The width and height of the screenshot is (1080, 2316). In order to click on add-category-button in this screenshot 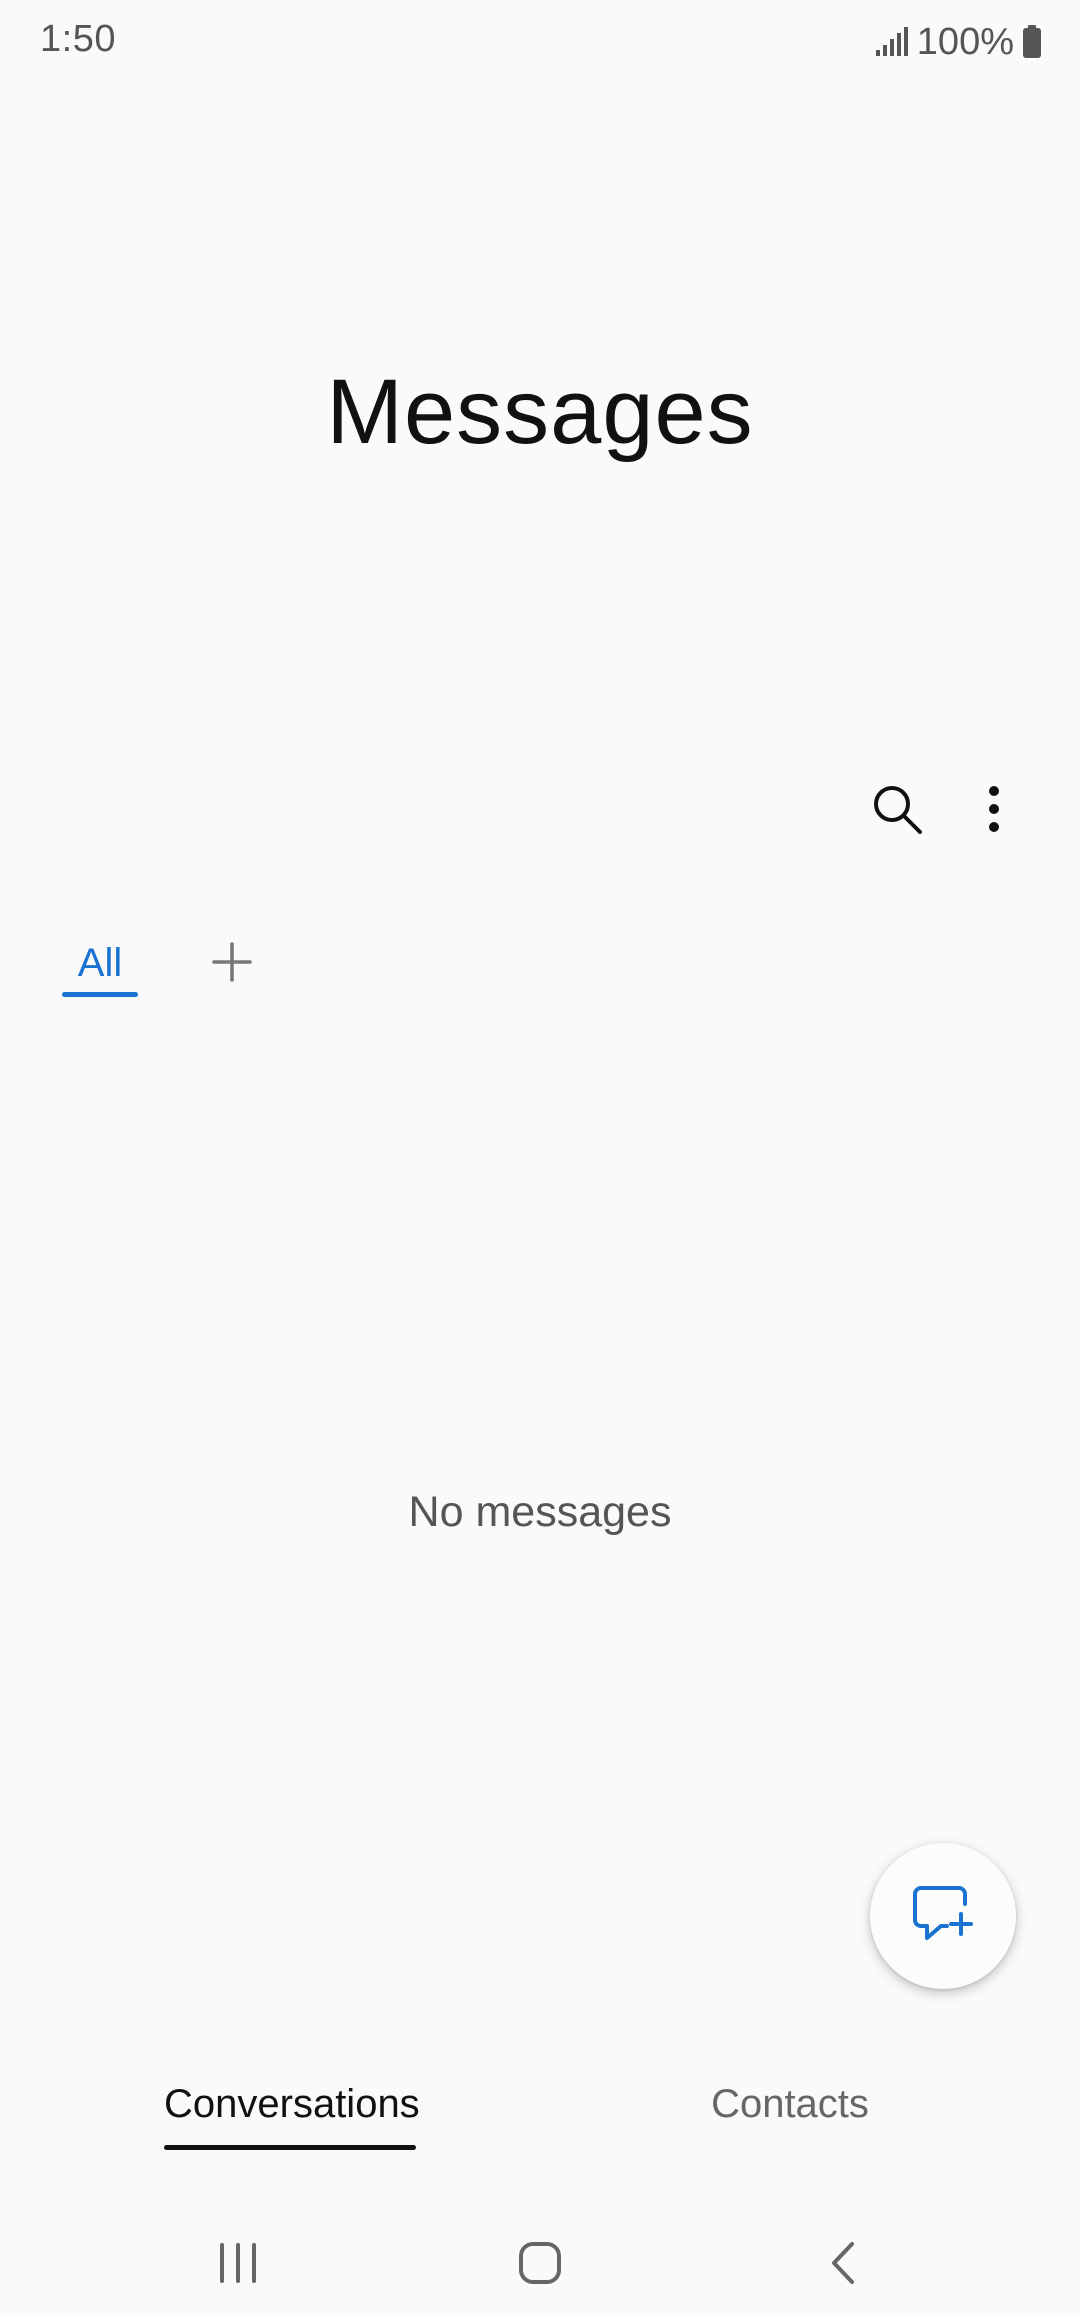, I will do `click(232, 964)`.